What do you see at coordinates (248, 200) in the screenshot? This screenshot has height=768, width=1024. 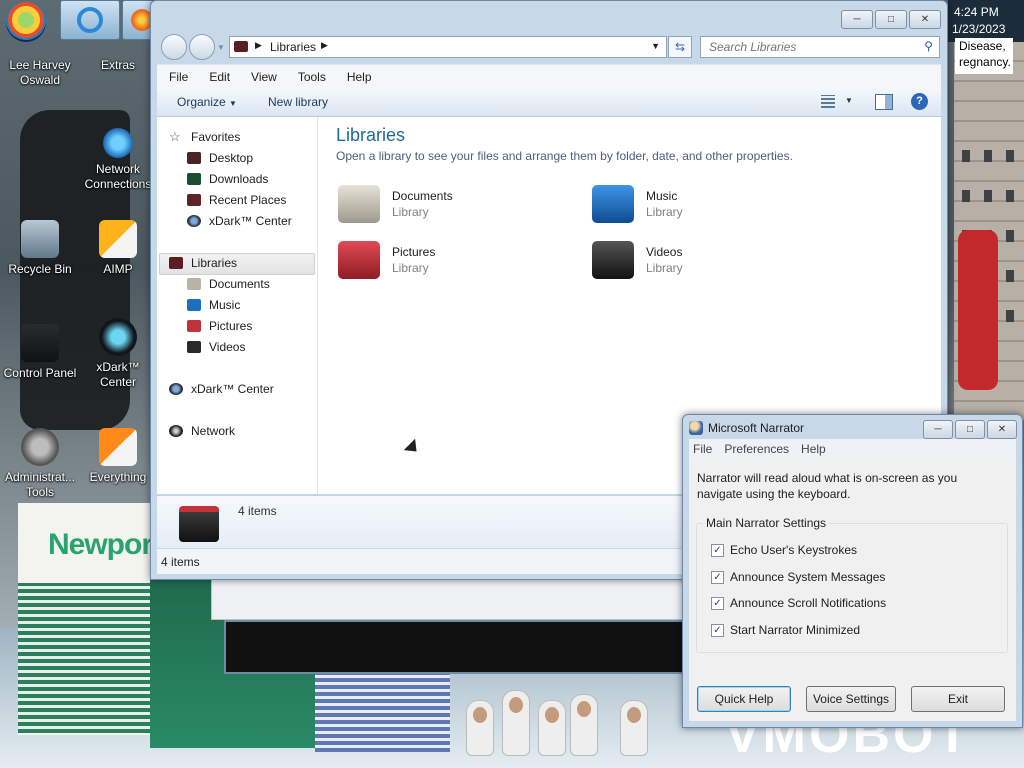 I see `nav-label: Recent Places` at bounding box center [248, 200].